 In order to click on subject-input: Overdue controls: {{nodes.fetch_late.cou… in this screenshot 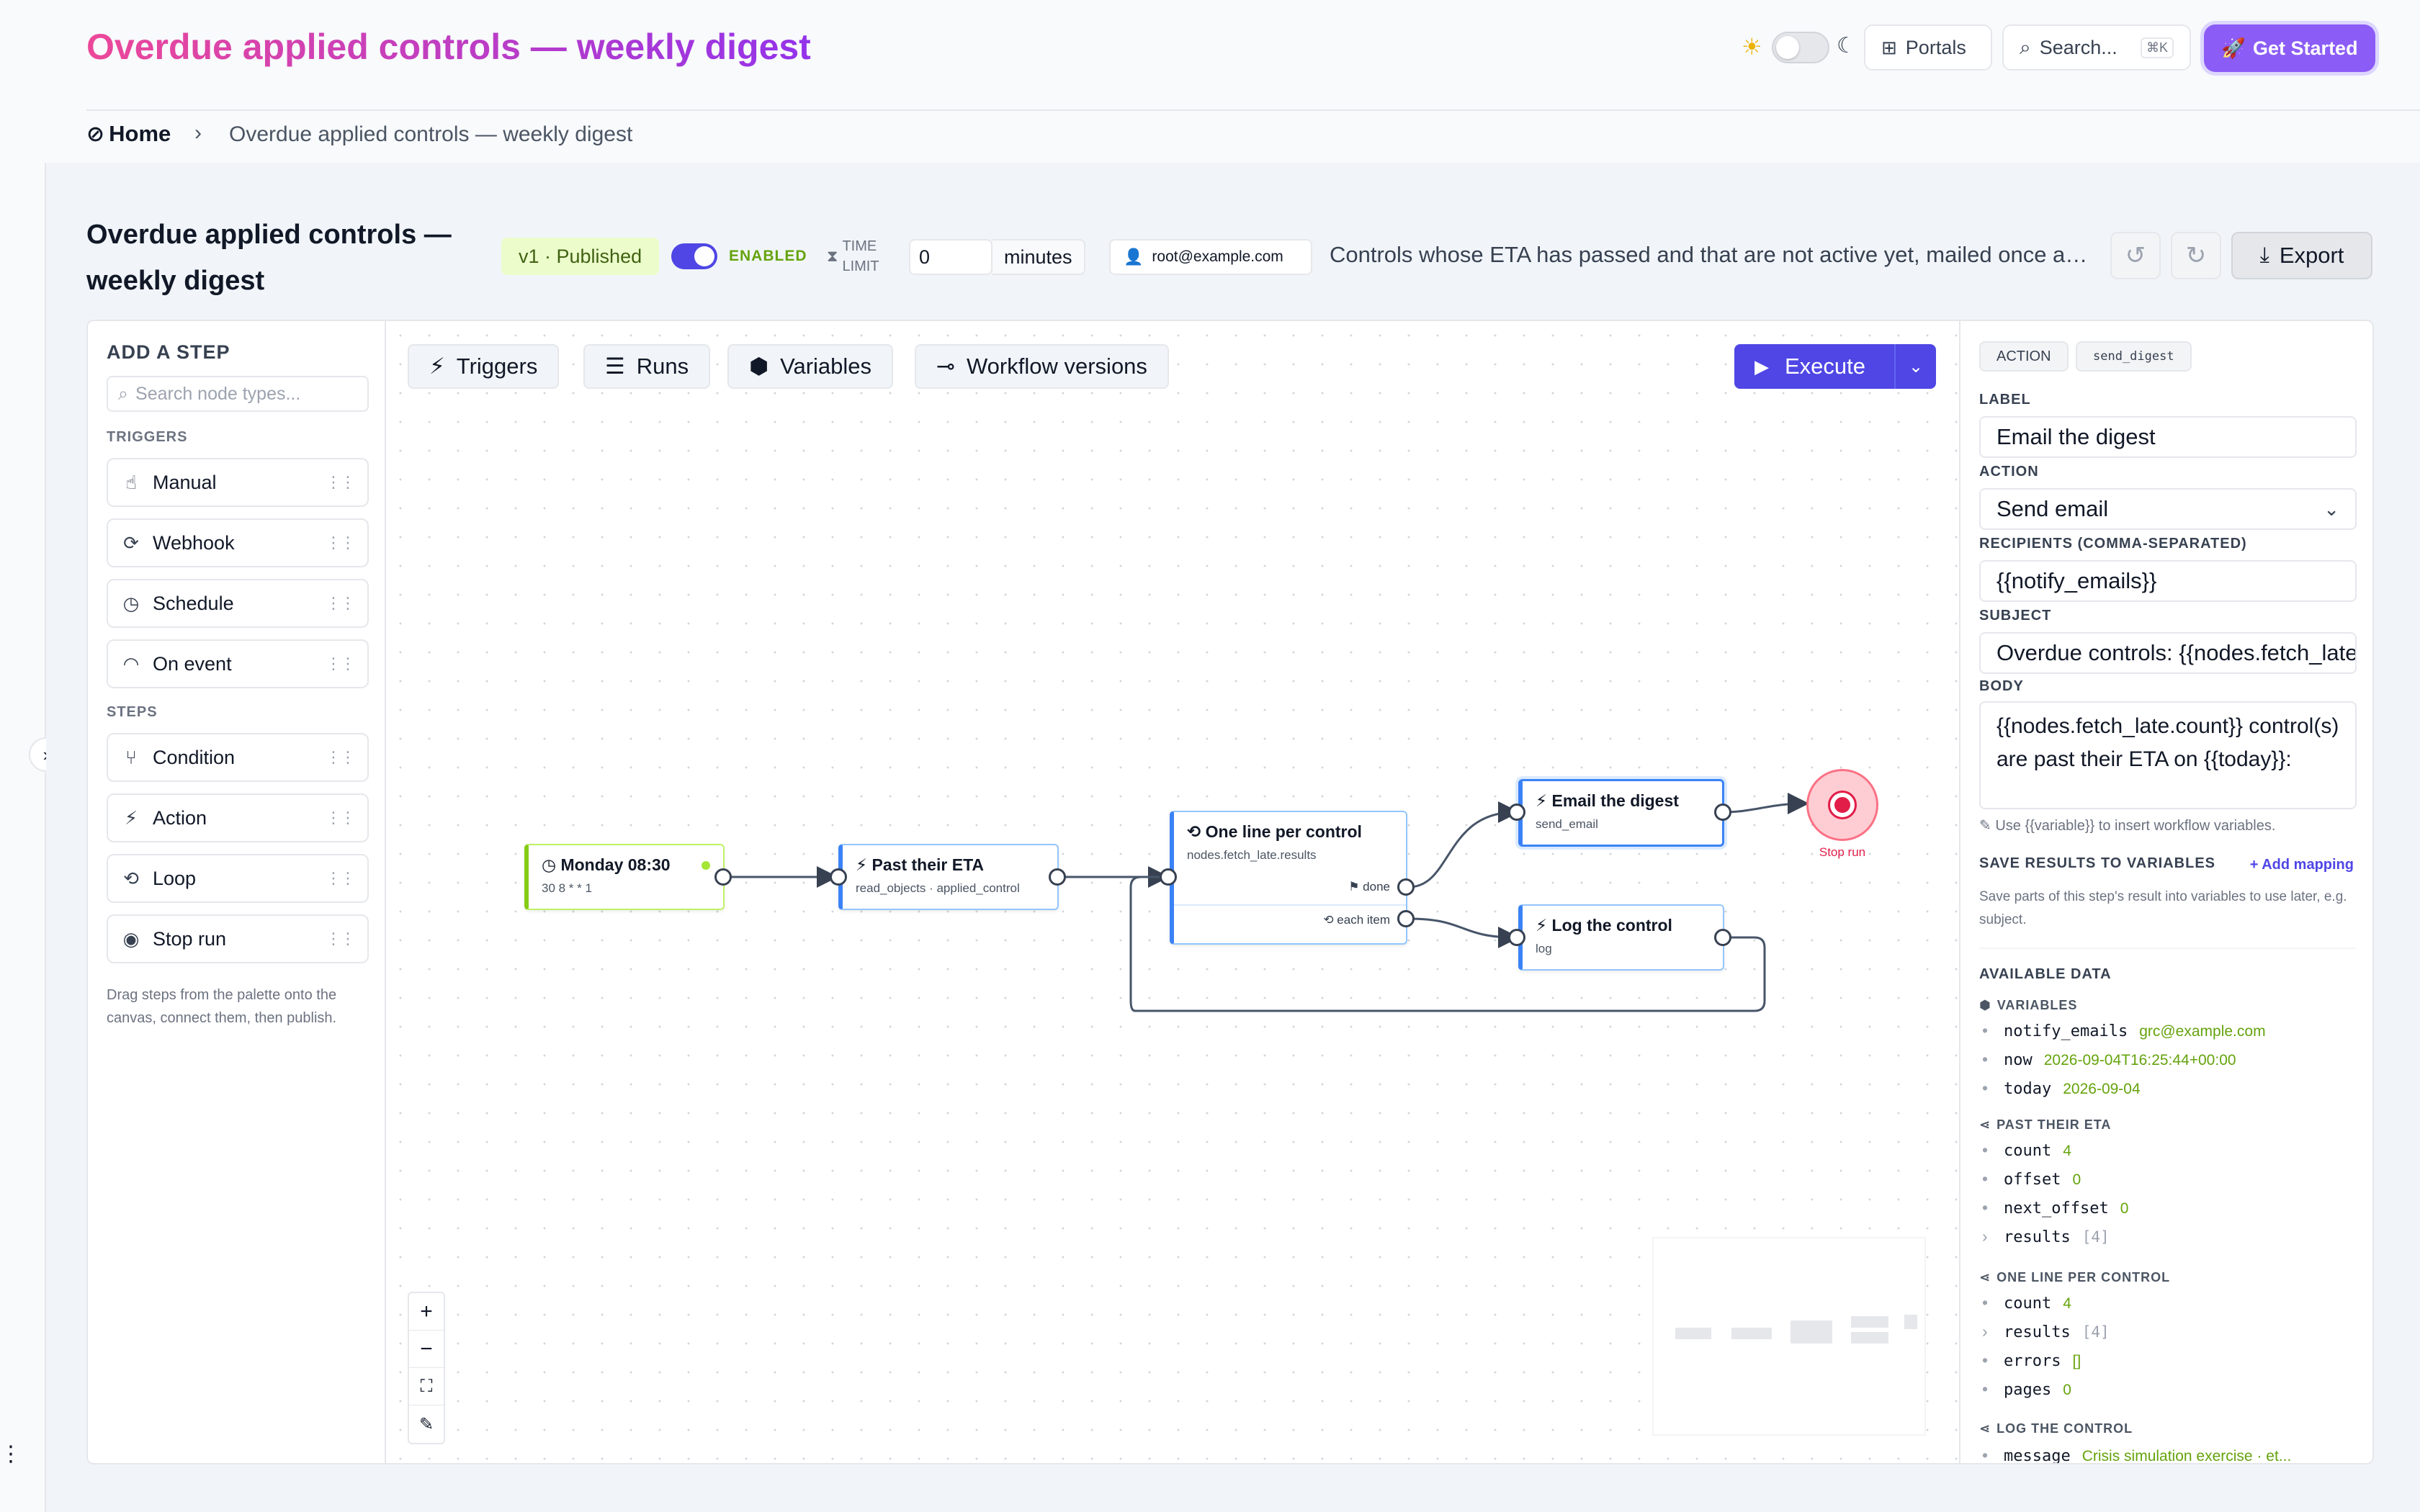, I will do `click(2168, 653)`.